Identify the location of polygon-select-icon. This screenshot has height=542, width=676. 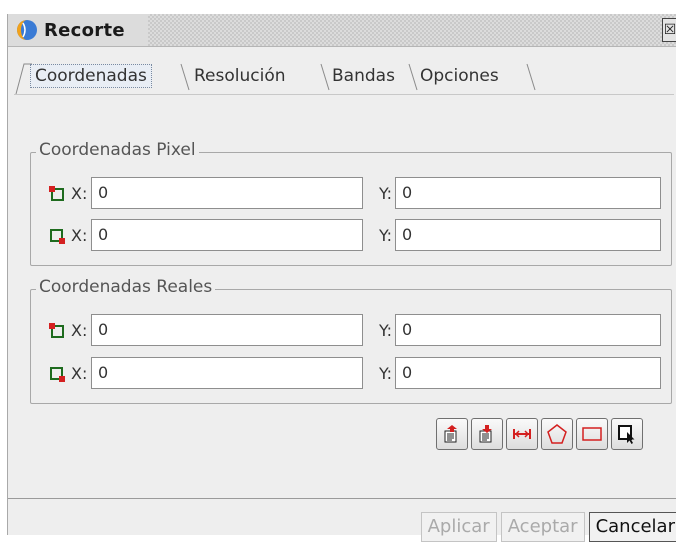
(557, 434).